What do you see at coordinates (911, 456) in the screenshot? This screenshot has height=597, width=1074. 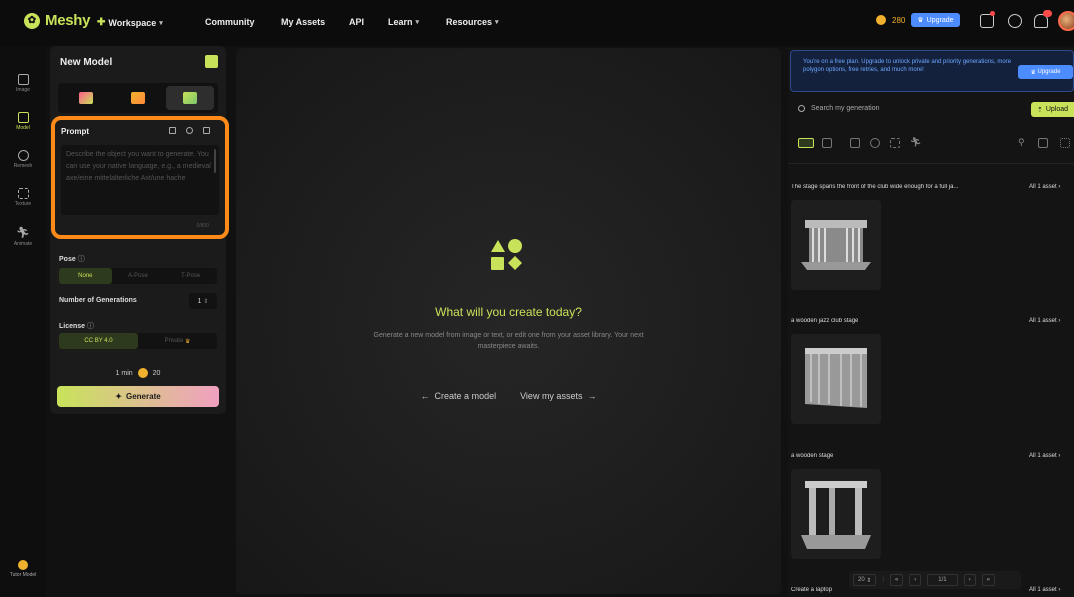 I see `generation-title: a wooden stage` at bounding box center [911, 456].